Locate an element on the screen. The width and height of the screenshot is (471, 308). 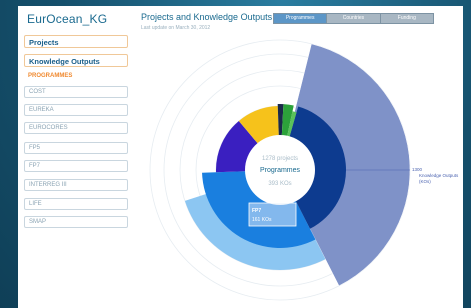
center-projects-text: 1278 projects is located at coordinates (280, 159).